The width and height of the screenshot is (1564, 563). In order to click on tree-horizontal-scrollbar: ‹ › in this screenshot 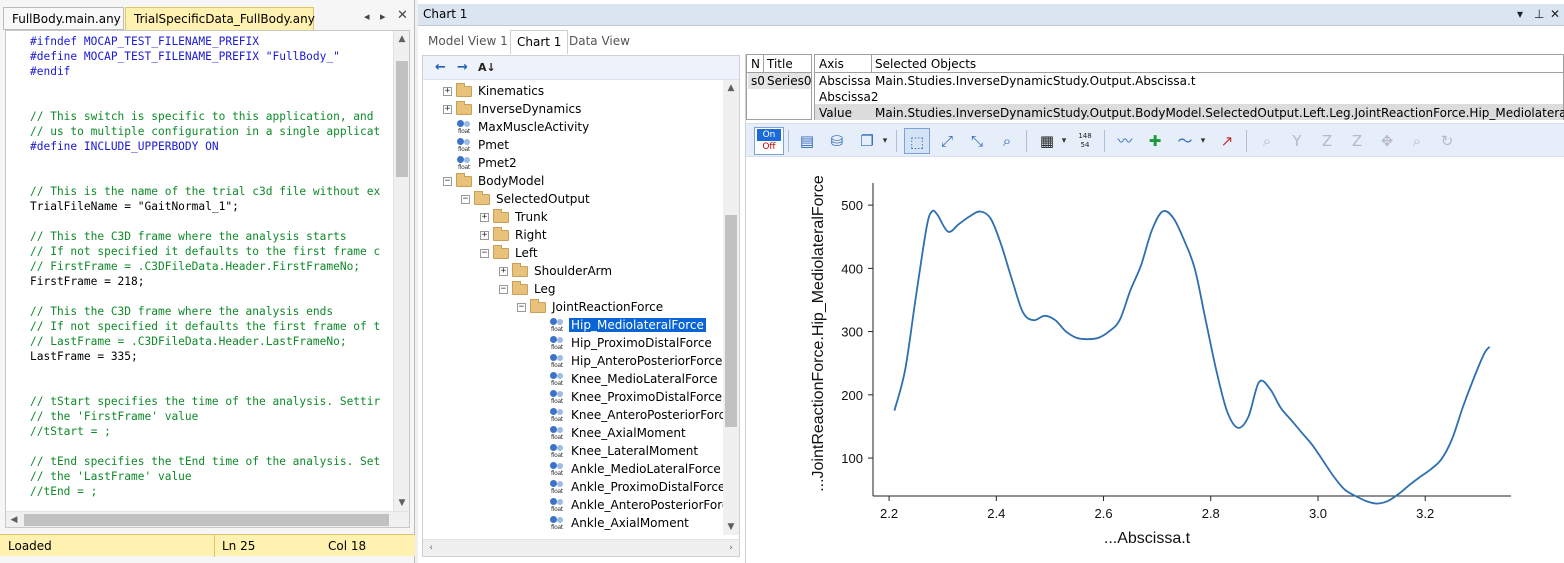, I will do `click(581, 547)`.